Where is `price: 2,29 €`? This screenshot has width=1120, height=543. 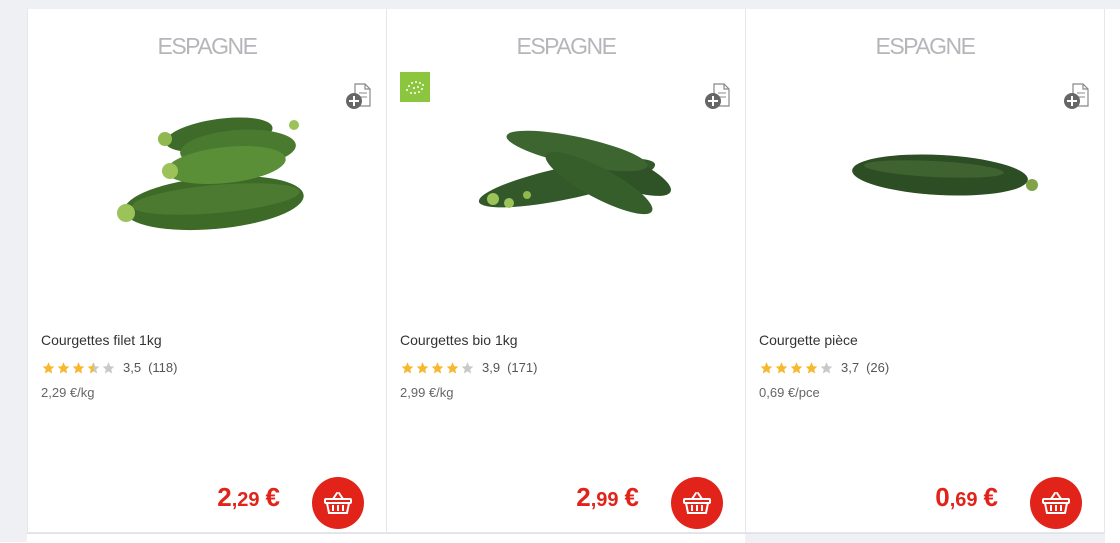
price: 2,29 € is located at coordinates (248, 497).